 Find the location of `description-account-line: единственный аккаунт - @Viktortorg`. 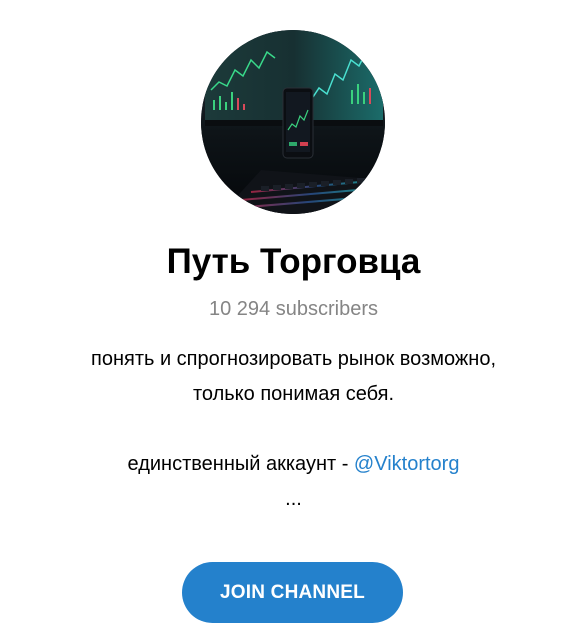

description-account-line: единственный аккаунт - @Viktortorg is located at coordinates (293, 464).